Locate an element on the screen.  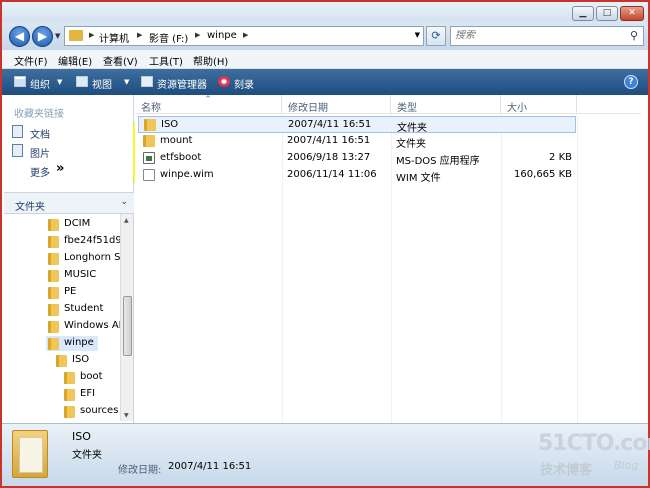
tree-item: Student is located at coordinates (62, 309).